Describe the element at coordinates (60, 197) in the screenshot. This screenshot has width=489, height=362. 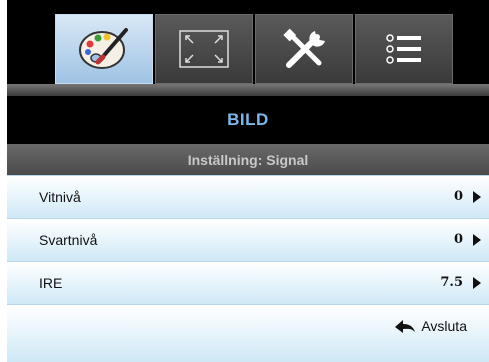
I see `menu-item-label: Vitnivå` at that location.